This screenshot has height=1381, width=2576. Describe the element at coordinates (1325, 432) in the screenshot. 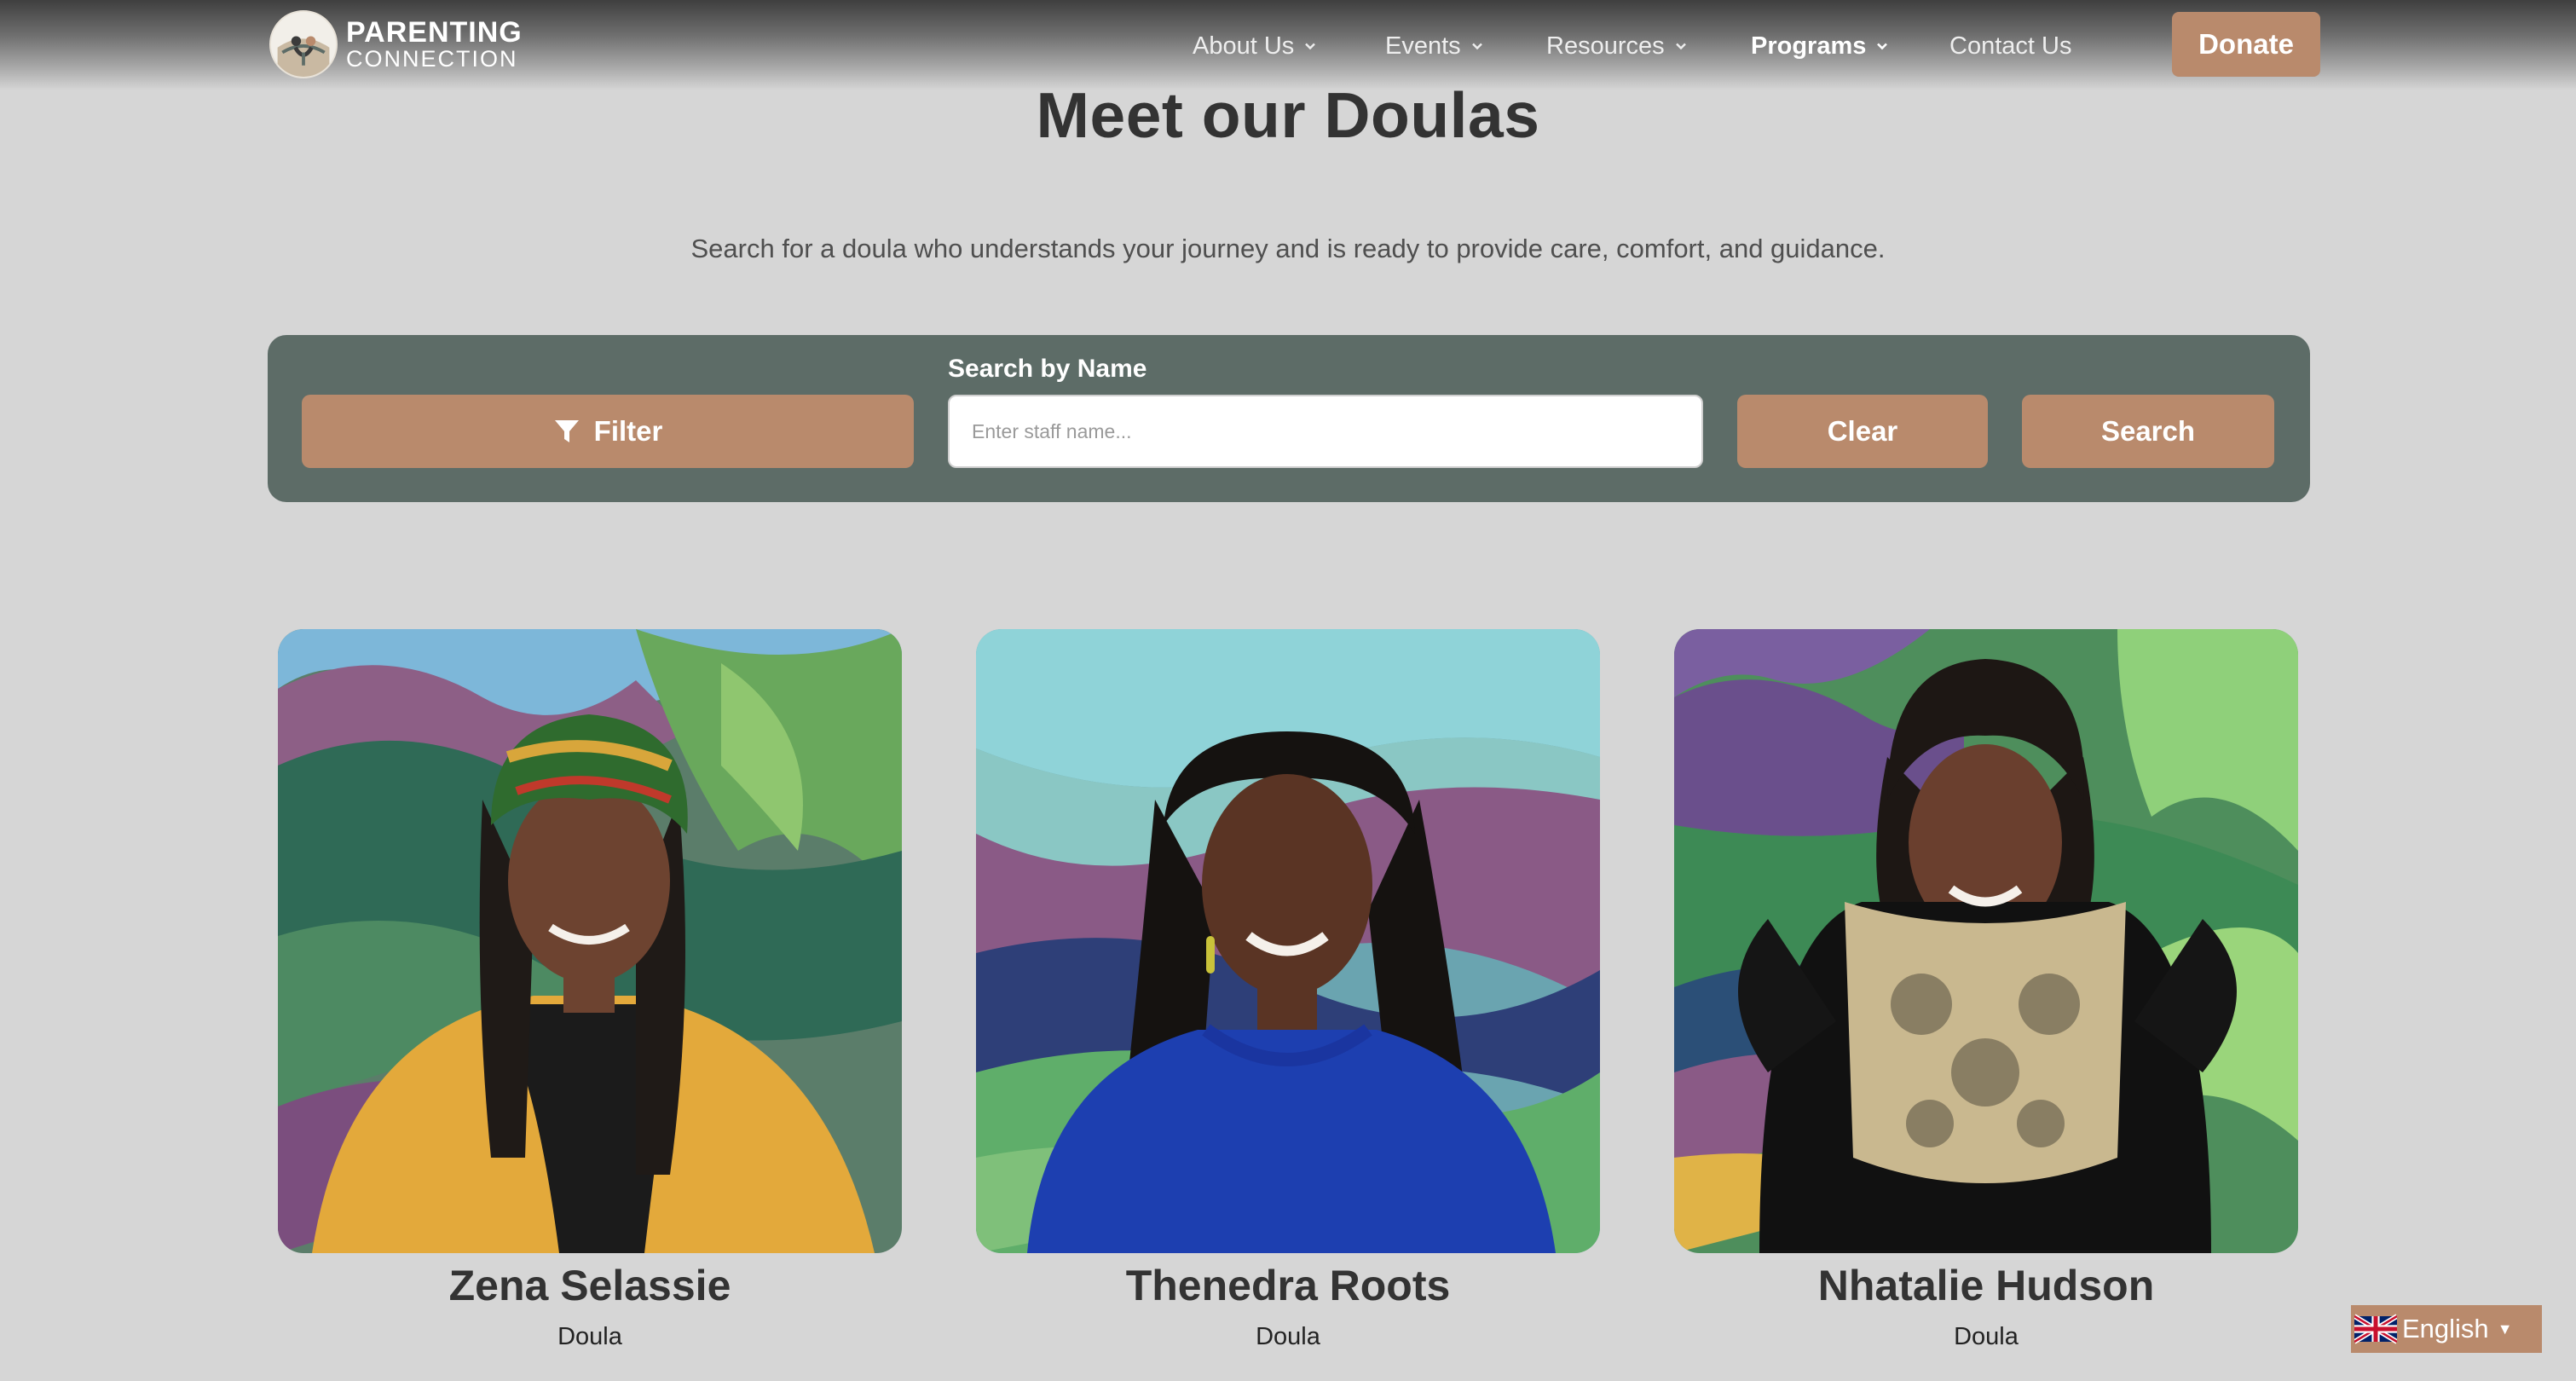

I see `staff-name-search-input` at that location.